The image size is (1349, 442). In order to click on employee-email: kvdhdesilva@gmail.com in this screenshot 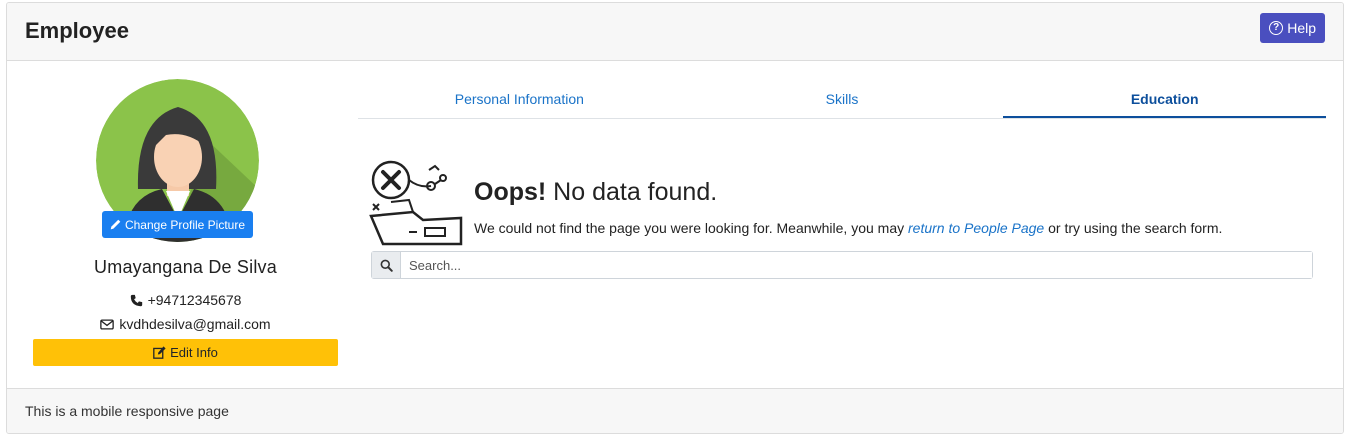, I will do `click(185, 324)`.